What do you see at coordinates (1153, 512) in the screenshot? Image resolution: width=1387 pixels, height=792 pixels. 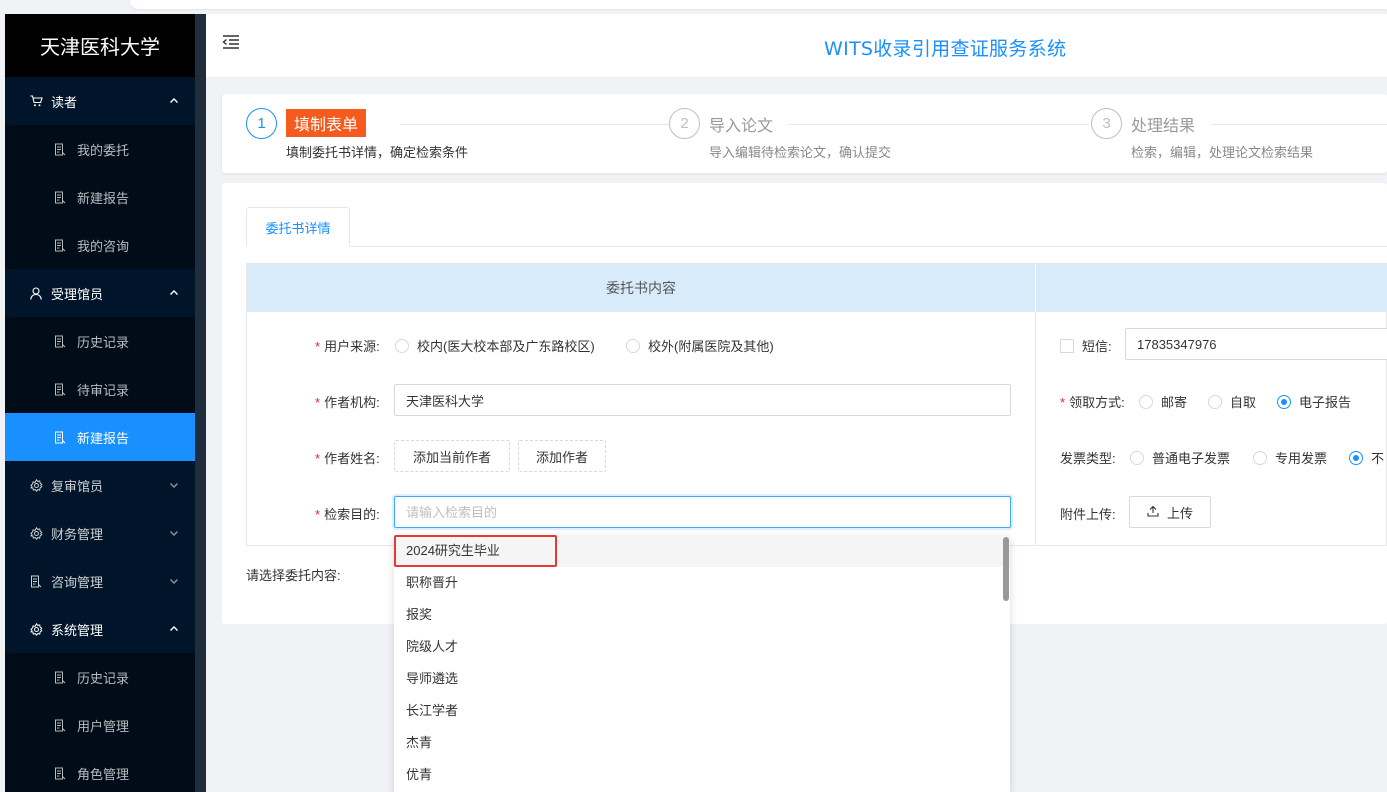 I see `upload-icon` at bounding box center [1153, 512].